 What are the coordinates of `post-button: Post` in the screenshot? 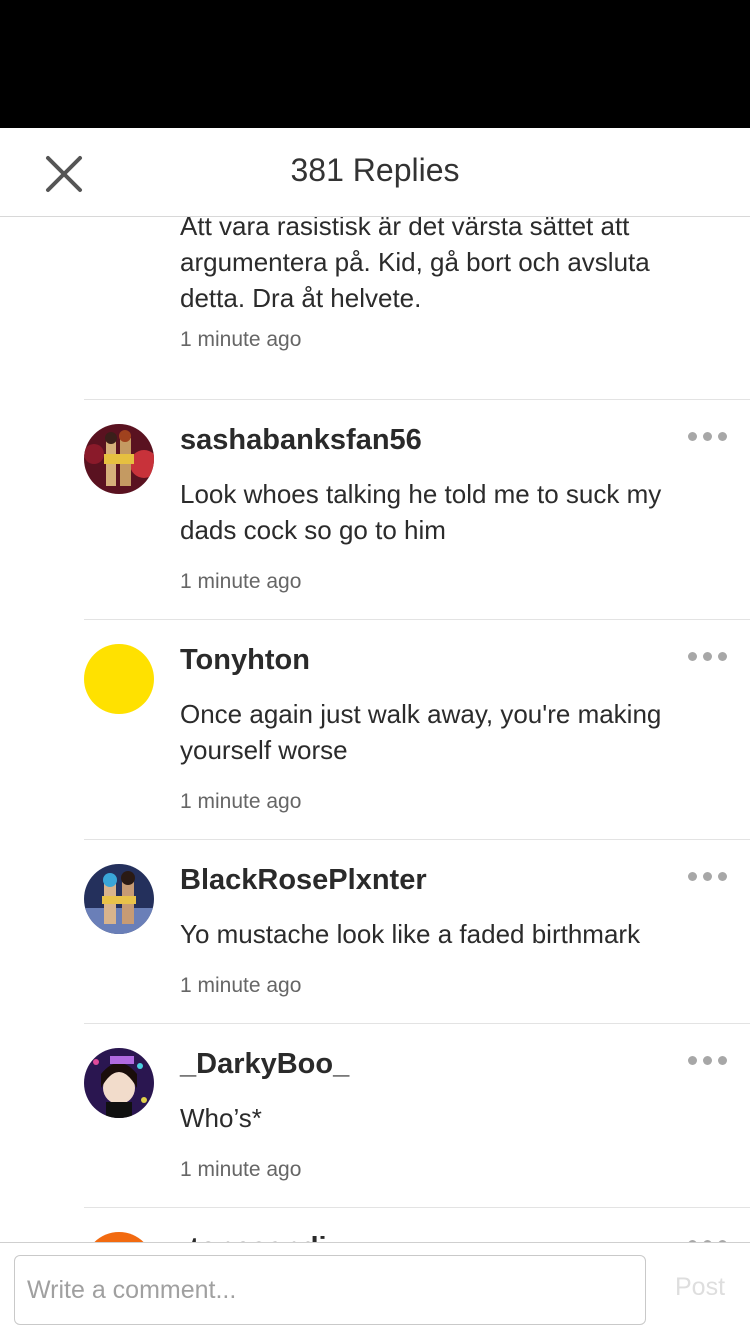 It's located at (700, 1287).